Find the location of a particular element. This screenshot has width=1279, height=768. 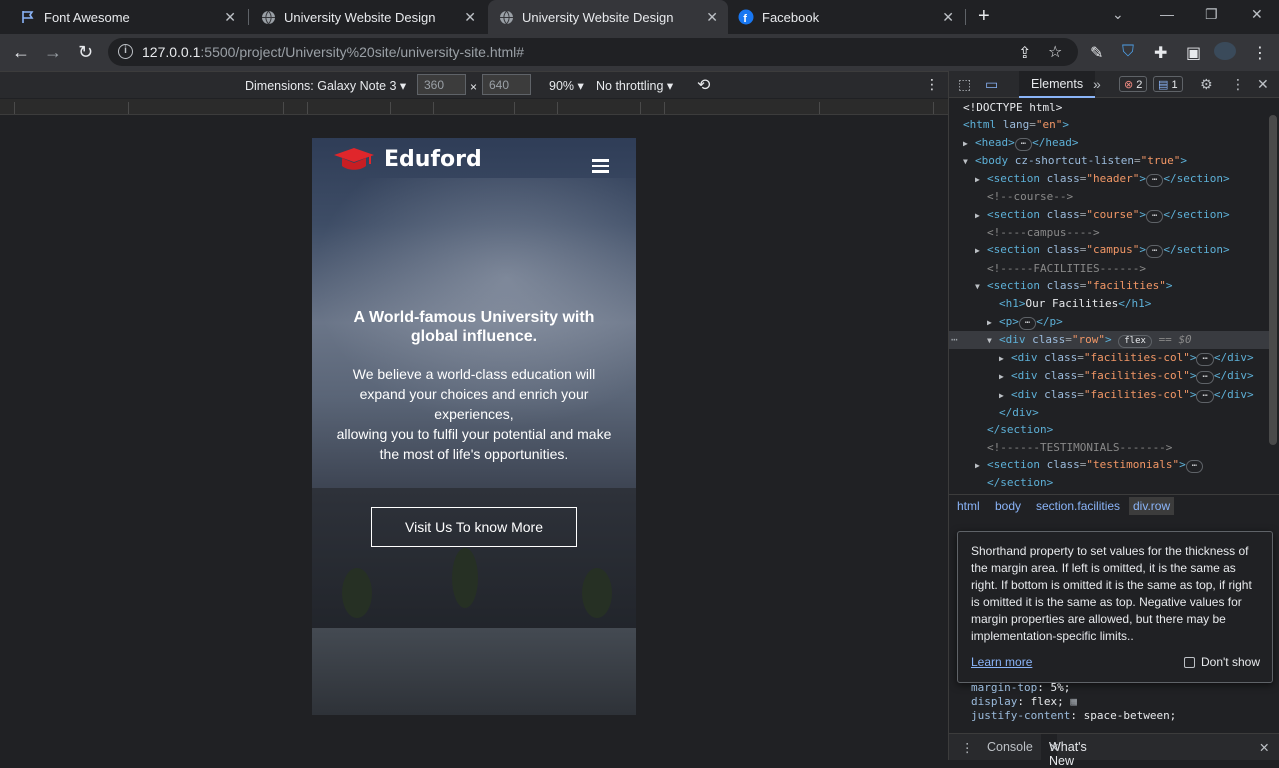

dom-node: ▶ <section class="campus"> ⋯ </section> is located at coordinates (1109, 250).